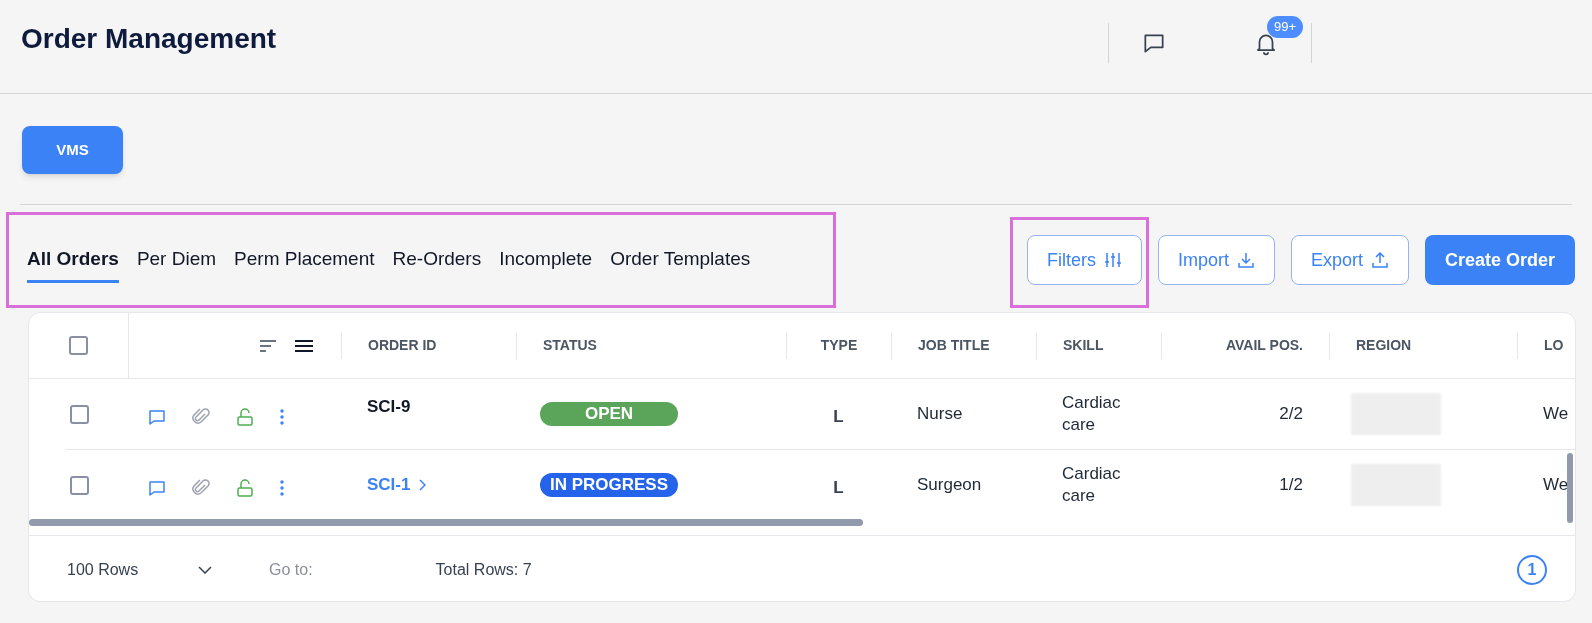 This screenshot has height=623, width=1592. I want to click on column-header: LO, so click(1554, 345).